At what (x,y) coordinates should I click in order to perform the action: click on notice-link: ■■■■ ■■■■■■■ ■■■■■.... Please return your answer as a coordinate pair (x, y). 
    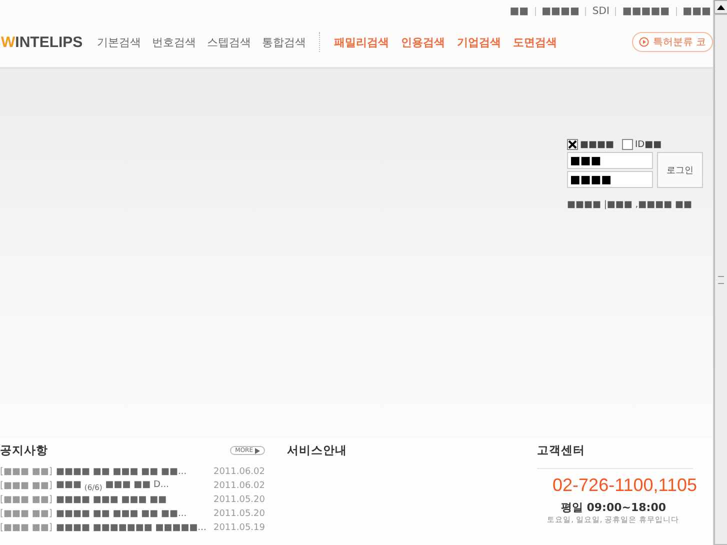
    Looking at the image, I should click on (135, 528).